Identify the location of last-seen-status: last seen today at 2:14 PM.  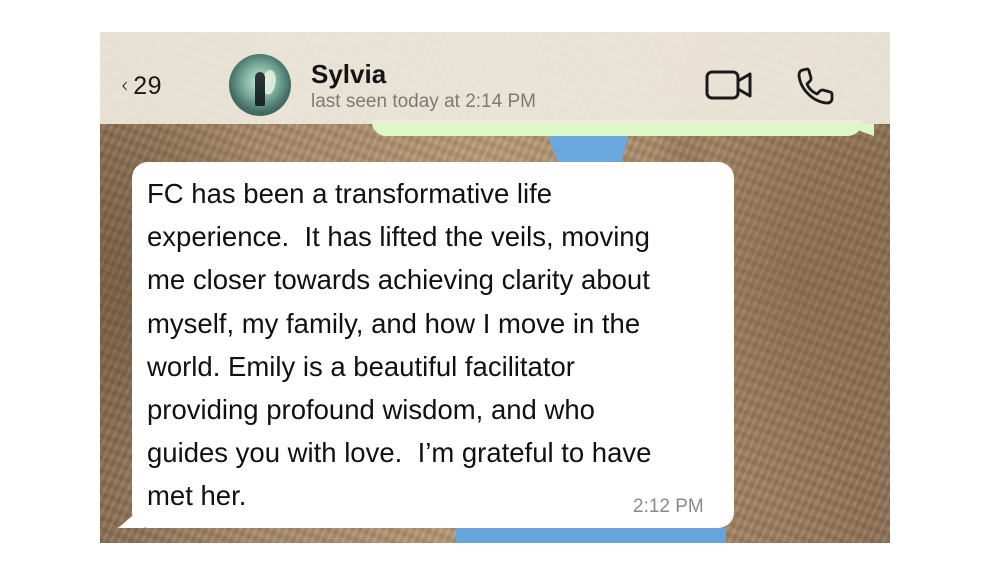
(423, 101).